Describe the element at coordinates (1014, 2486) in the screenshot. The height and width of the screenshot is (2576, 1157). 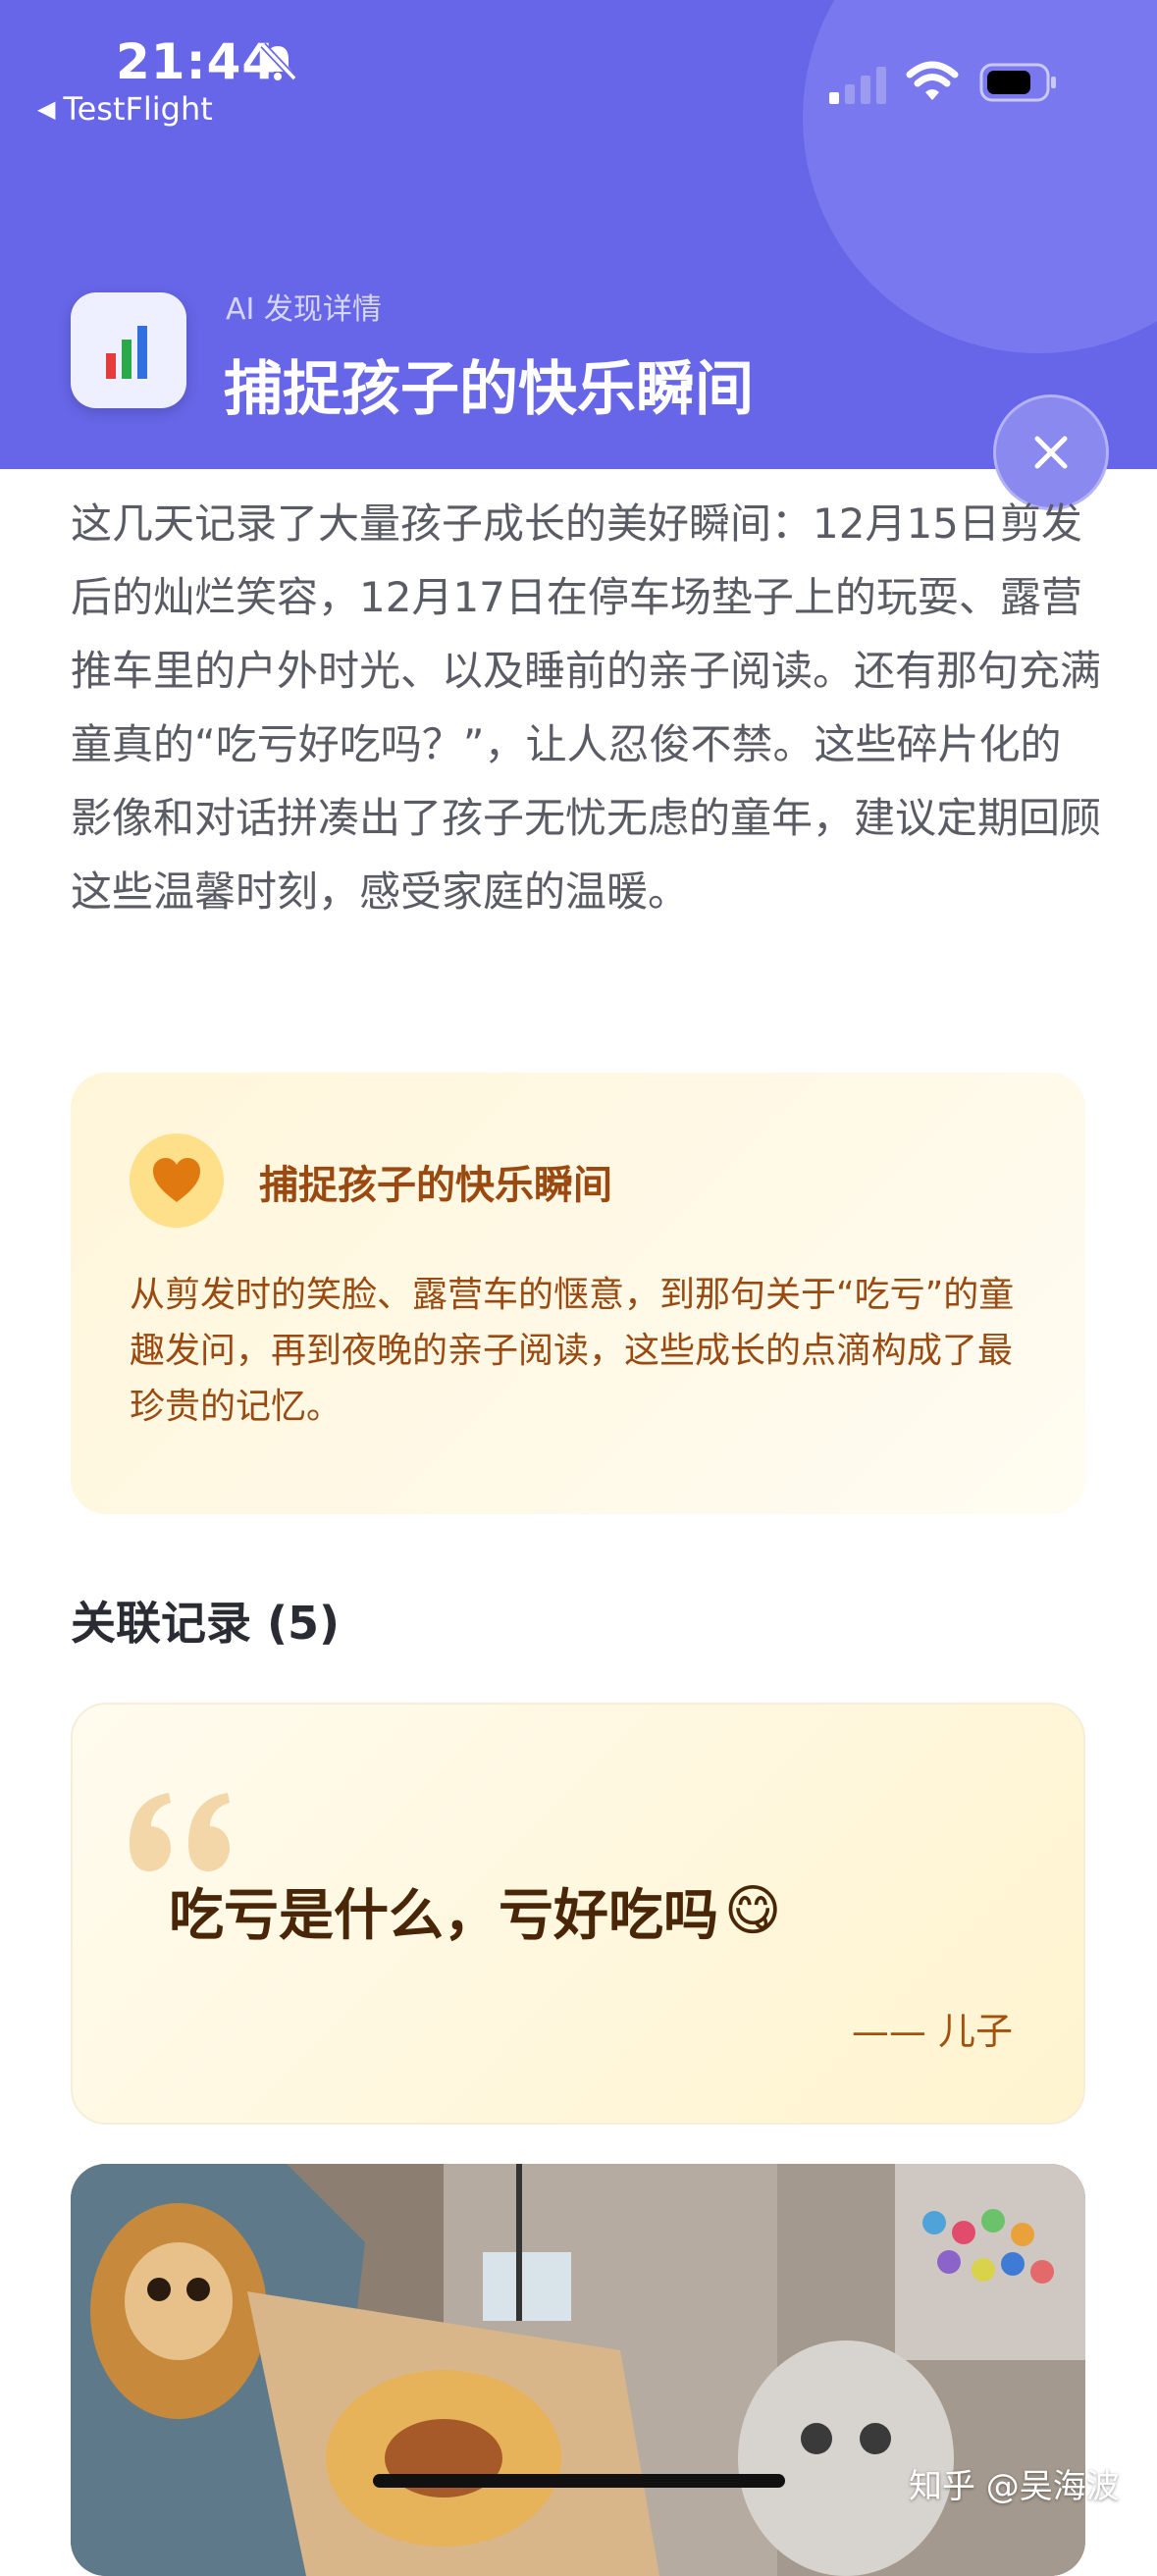
I see `watermark: 知乎 @吴海波` at that location.